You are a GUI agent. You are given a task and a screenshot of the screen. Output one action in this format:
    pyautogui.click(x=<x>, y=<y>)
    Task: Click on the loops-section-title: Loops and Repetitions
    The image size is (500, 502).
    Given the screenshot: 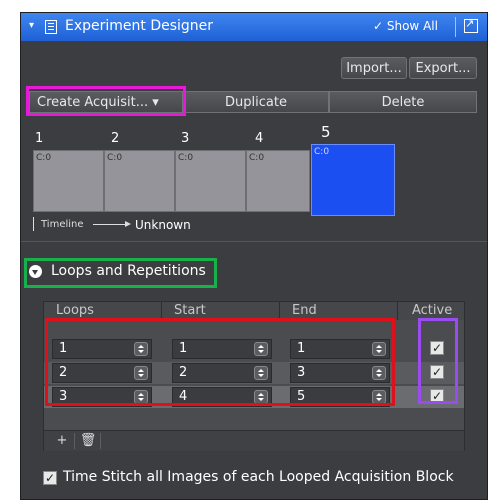 What is the action you would take?
    pyautogui.click(x=128, y=271)
    